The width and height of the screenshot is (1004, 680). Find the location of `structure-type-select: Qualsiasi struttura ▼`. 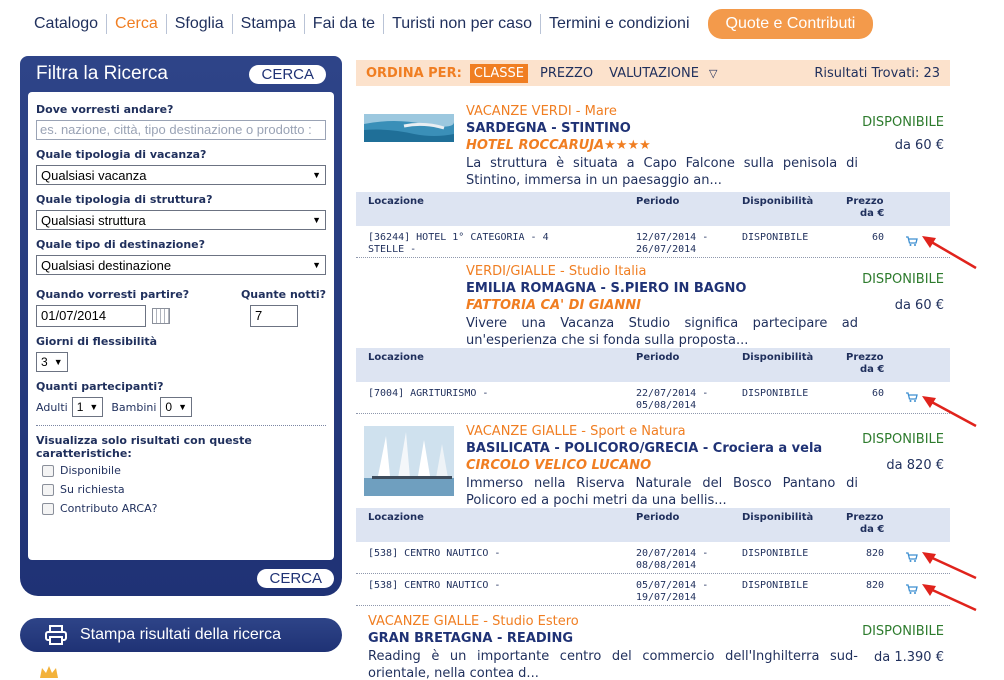

structure-type-select: Qualsiasi struttura ▼ is located at coordinates (181, 220).